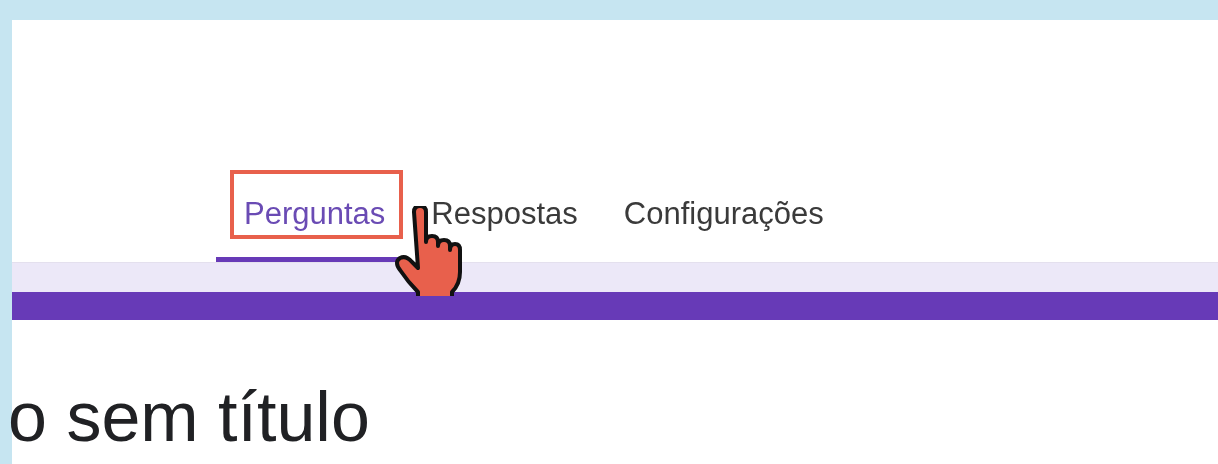 The image size is (1218, 464). I want to click on tab: Respostas, so click(499, 216).